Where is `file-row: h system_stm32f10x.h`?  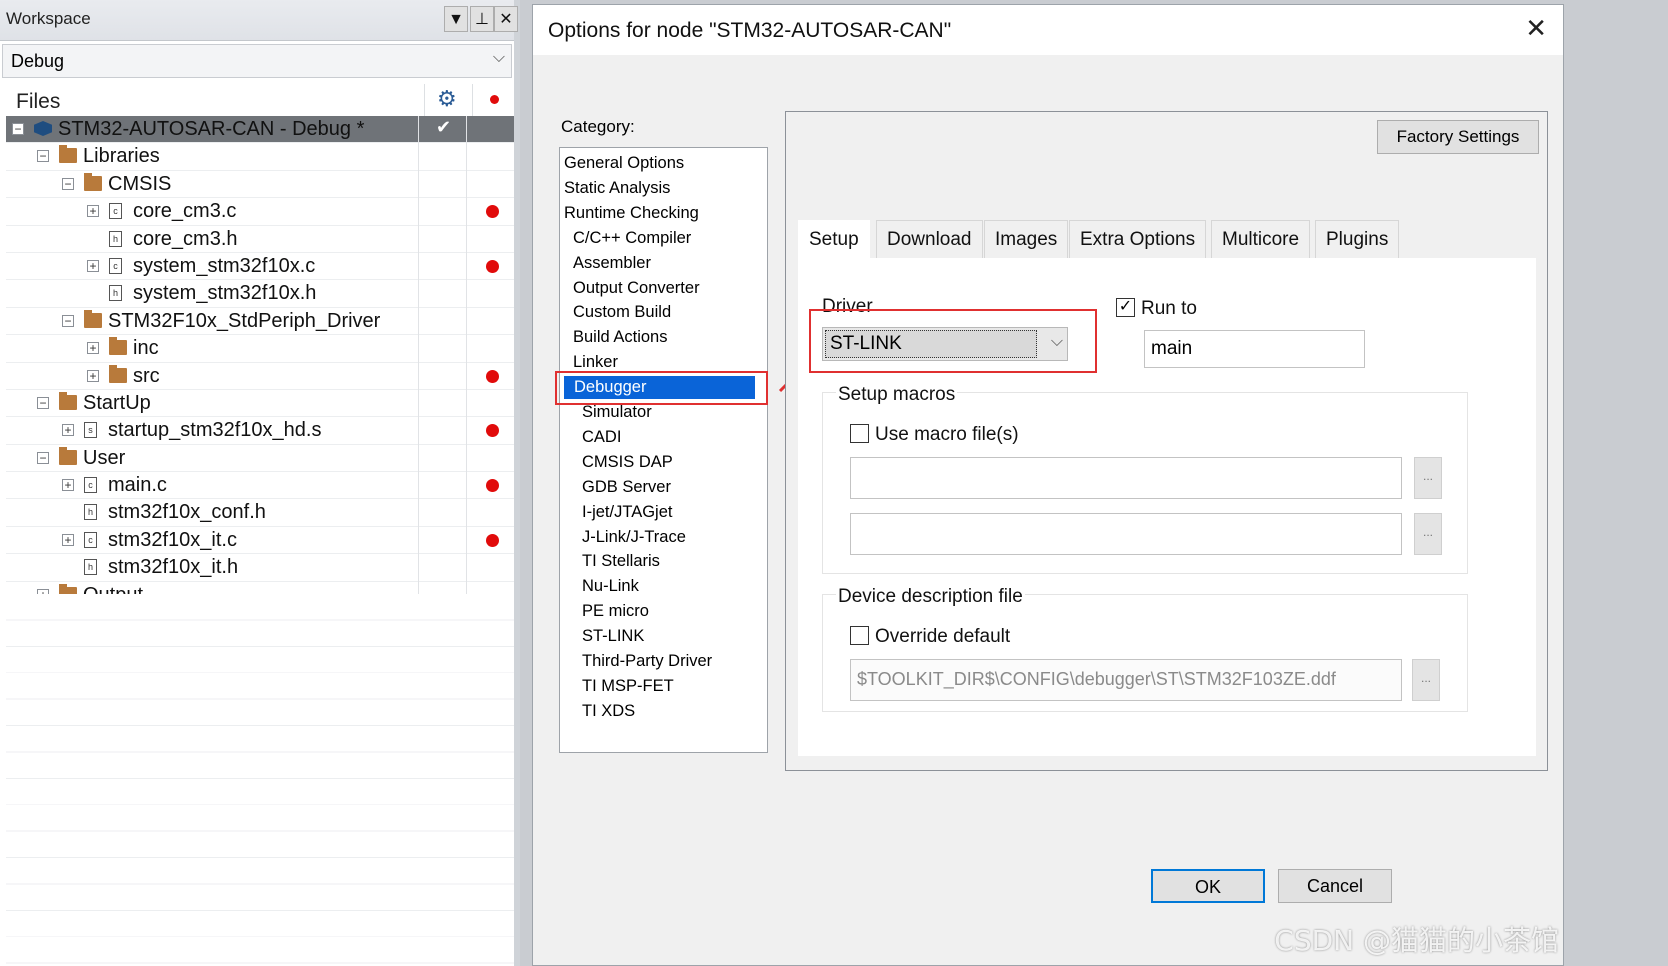 file-row: h system_stm32f10x.h is located at coordinates (260, 294).